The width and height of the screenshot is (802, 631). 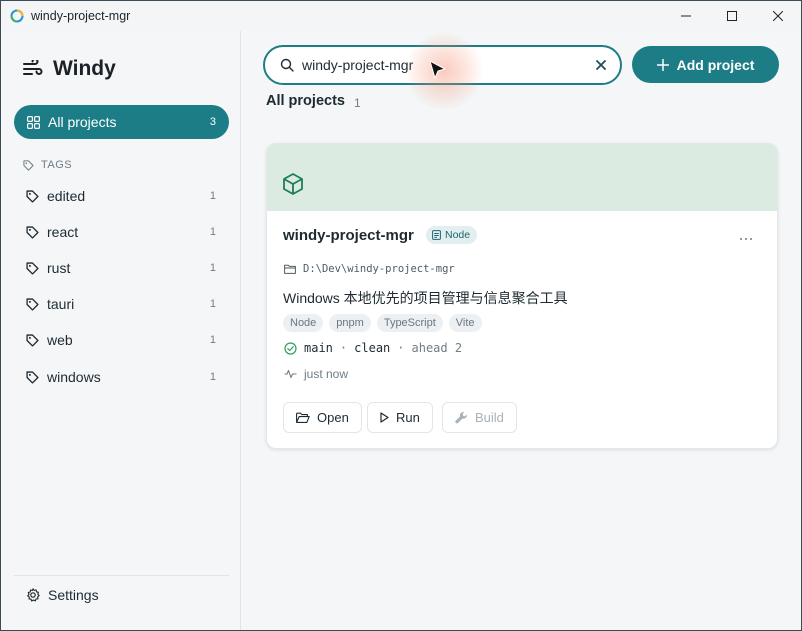 What do you see at coordinates (60, 340) in the screenshot?
I see `tag-label: web` at bounding box center [60, 340].